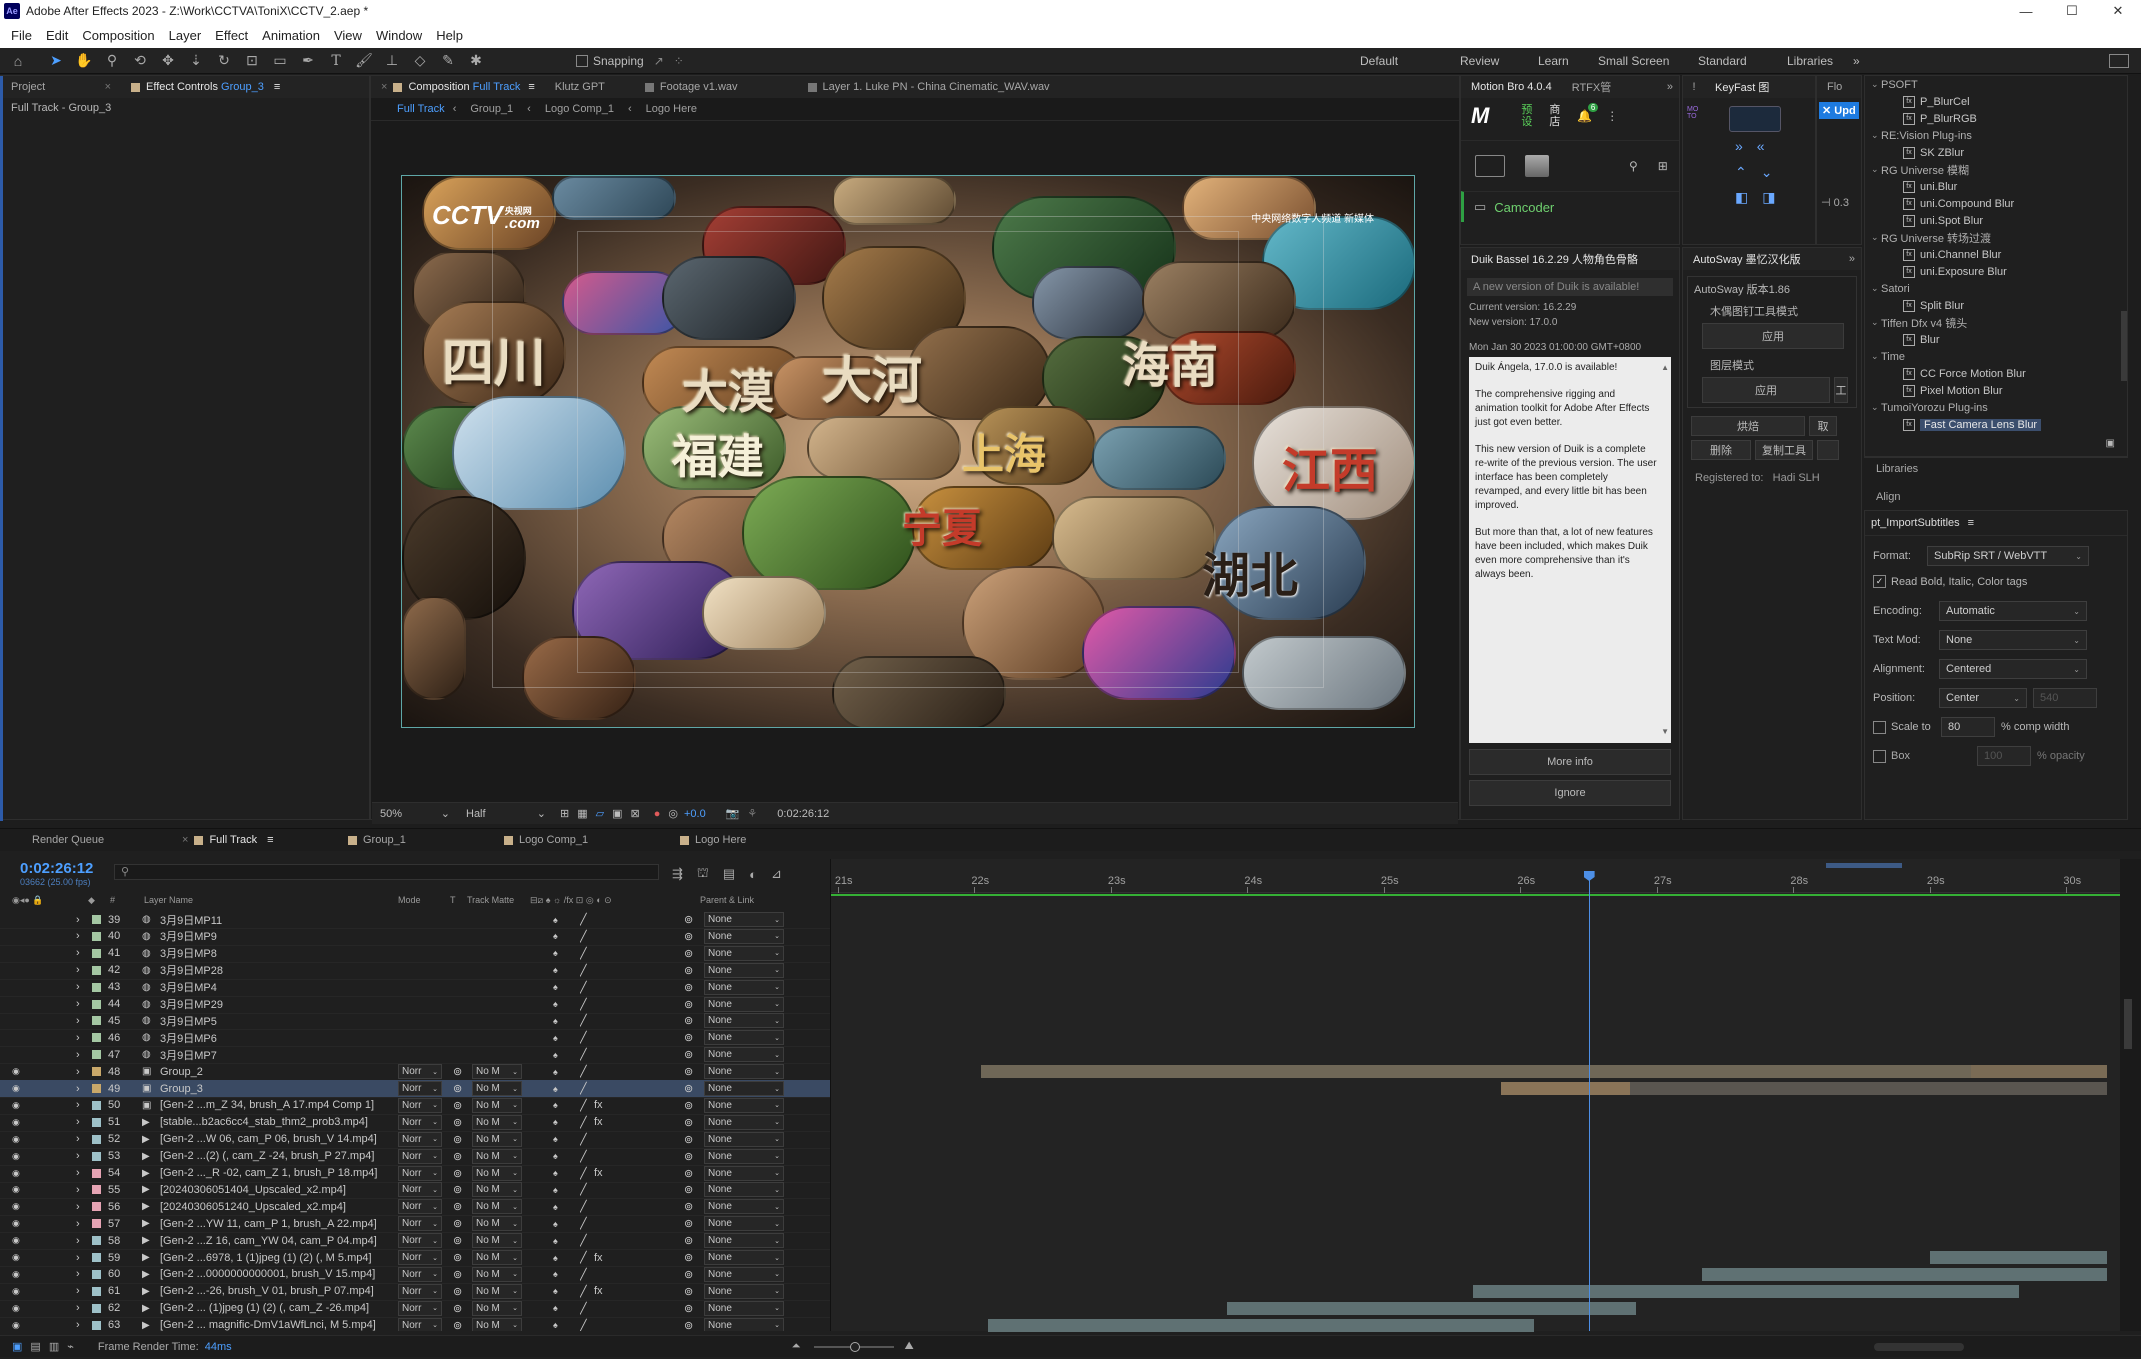  Describe the element at coordinates (185, 35) in the screenshot. I see `menu-layer: Layer` at that location.